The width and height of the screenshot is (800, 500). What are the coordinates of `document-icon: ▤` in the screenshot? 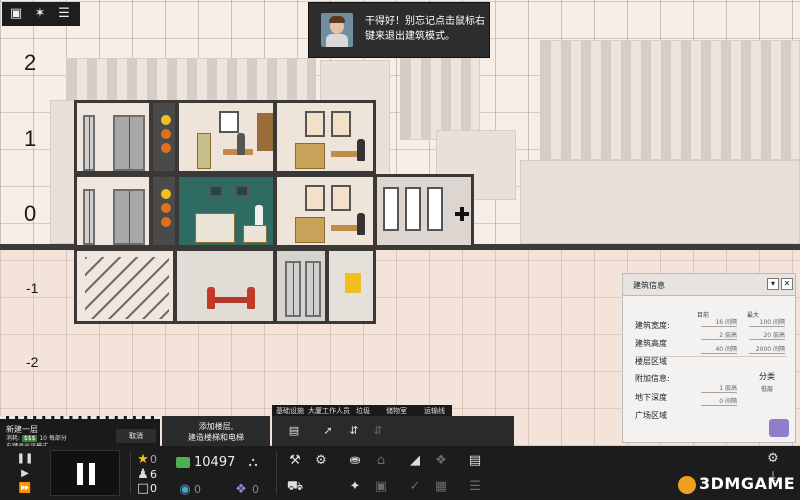 It's located at (475, 461).